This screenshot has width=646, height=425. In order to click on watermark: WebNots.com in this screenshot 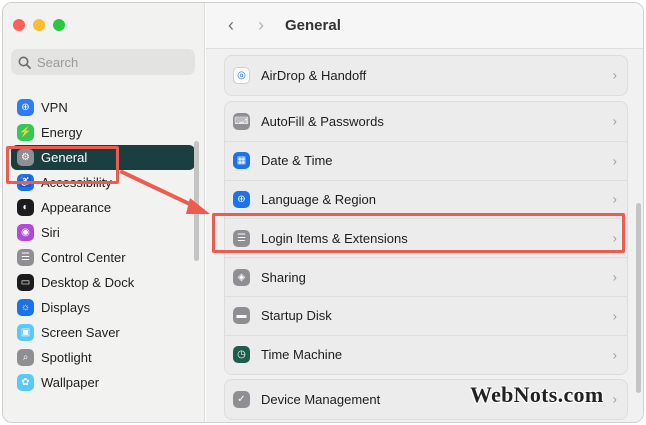, I will do `click(537, 394)`.